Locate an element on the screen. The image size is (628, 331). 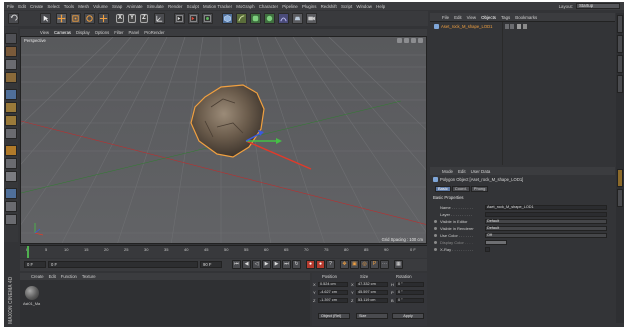
workplane-mode-icon is located at coordinates (11, 77).